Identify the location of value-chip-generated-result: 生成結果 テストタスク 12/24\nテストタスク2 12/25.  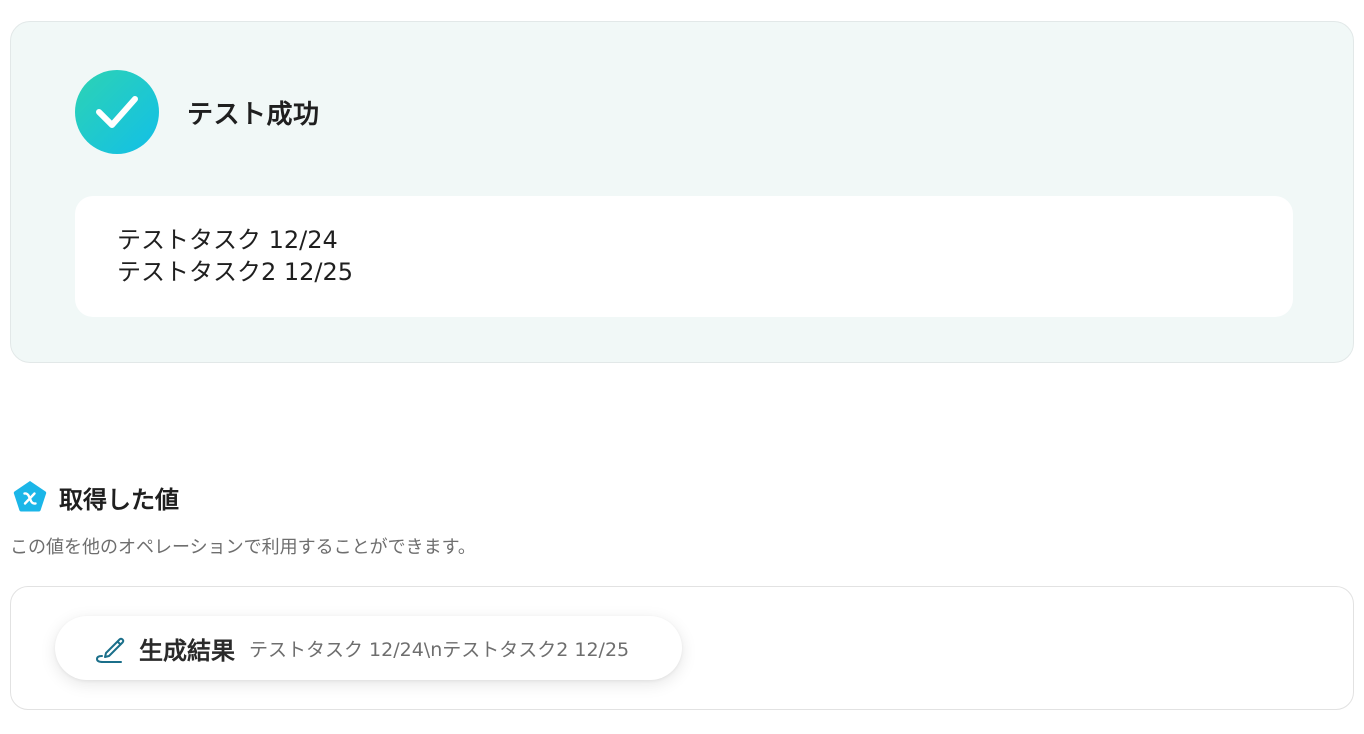
(368, 648).